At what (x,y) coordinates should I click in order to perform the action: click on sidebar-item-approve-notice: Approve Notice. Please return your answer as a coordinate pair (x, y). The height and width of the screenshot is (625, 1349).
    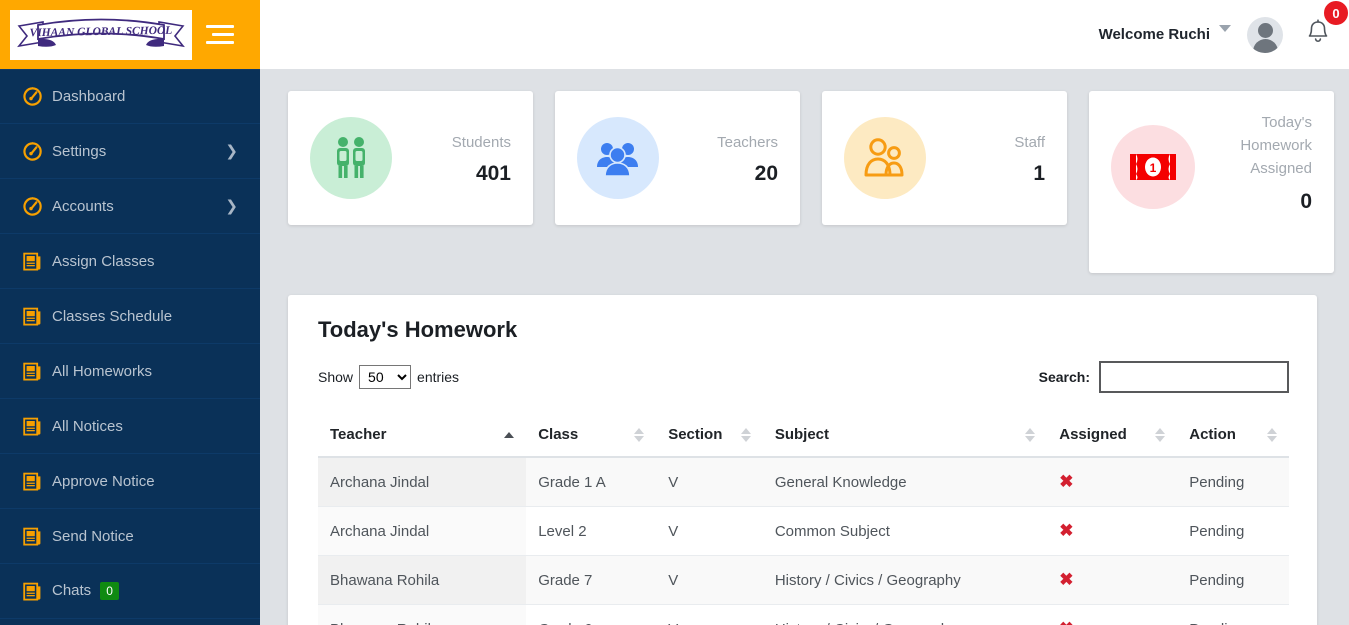
    Looking at the image, I should click on (130, 481).